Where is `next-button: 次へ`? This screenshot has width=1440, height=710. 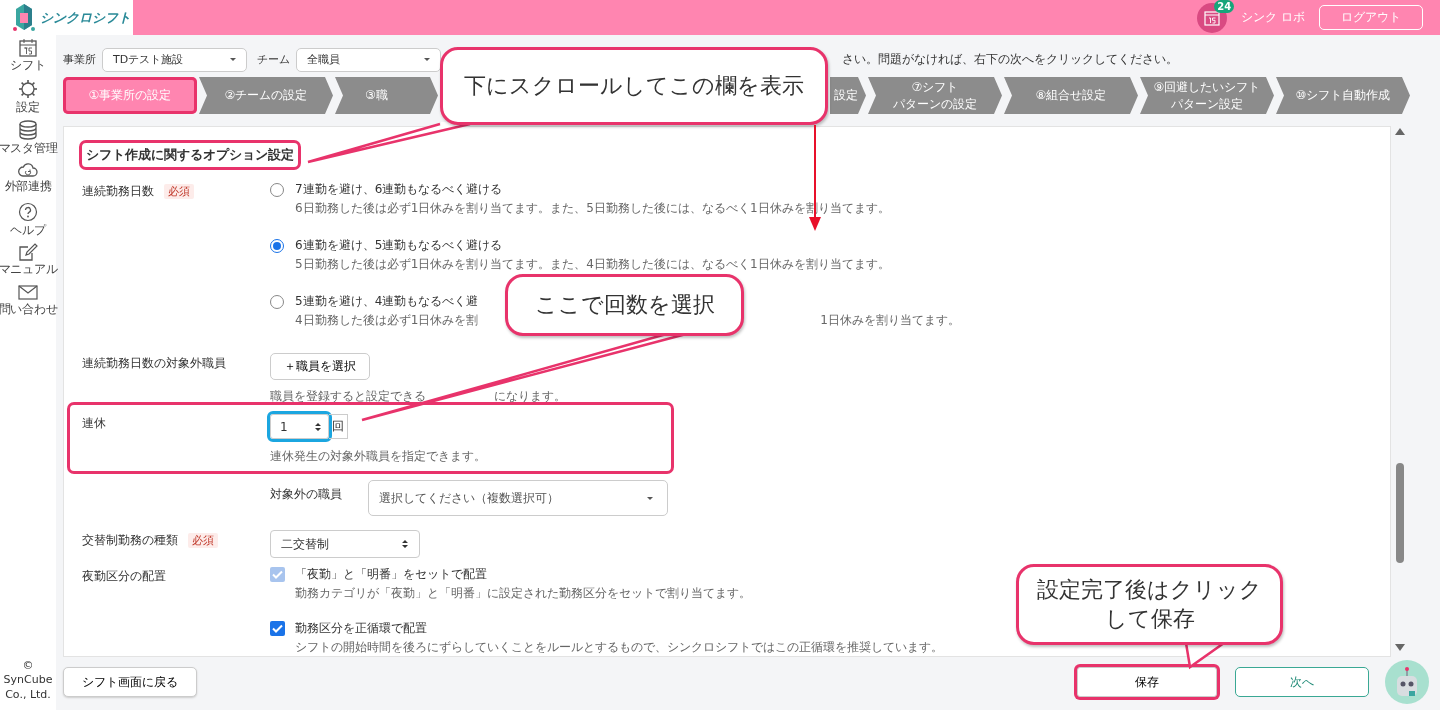 next-button: 次へ is located at coordinates (1302, 682).